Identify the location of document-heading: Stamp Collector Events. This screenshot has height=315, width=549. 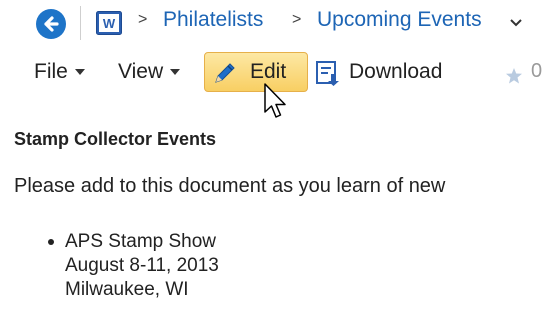
(115, 139).